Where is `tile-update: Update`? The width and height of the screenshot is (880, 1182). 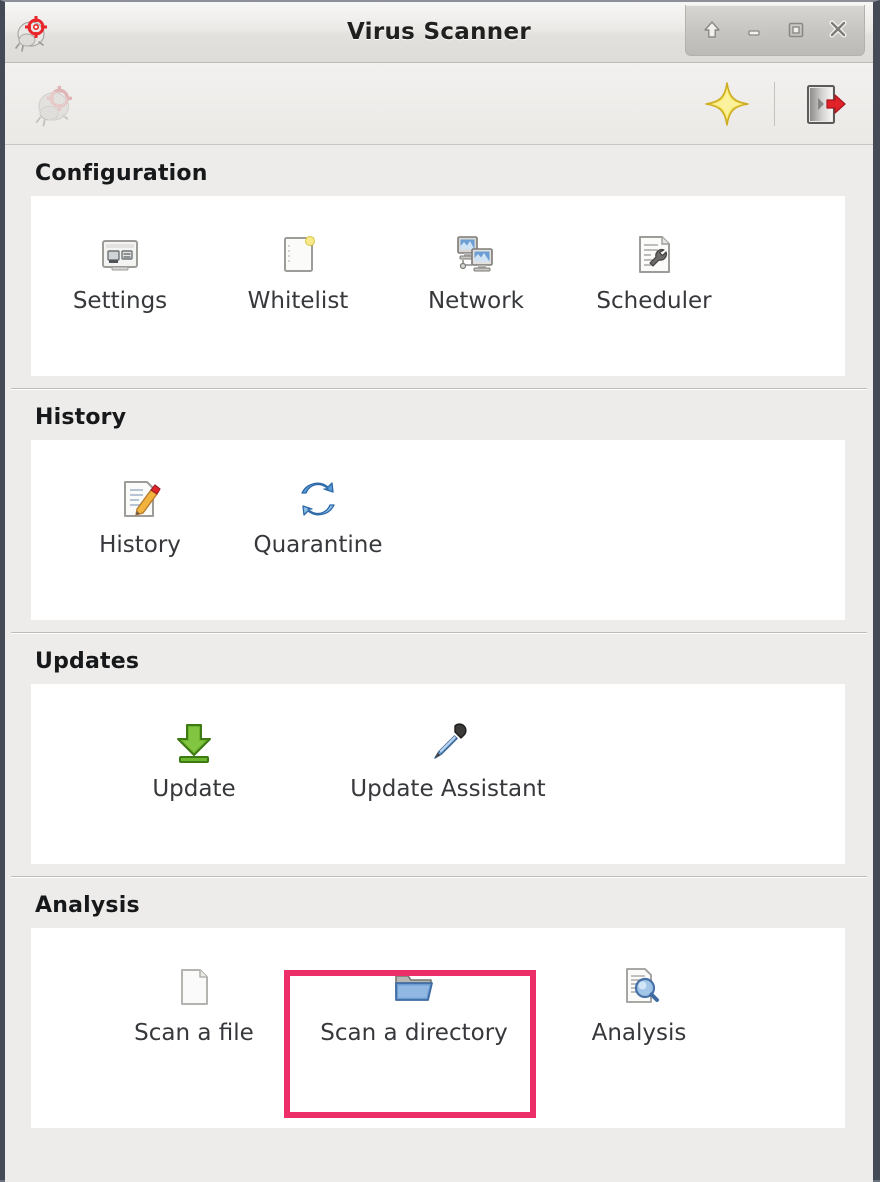
tile-update: Update is located at coordinates (194, 758).